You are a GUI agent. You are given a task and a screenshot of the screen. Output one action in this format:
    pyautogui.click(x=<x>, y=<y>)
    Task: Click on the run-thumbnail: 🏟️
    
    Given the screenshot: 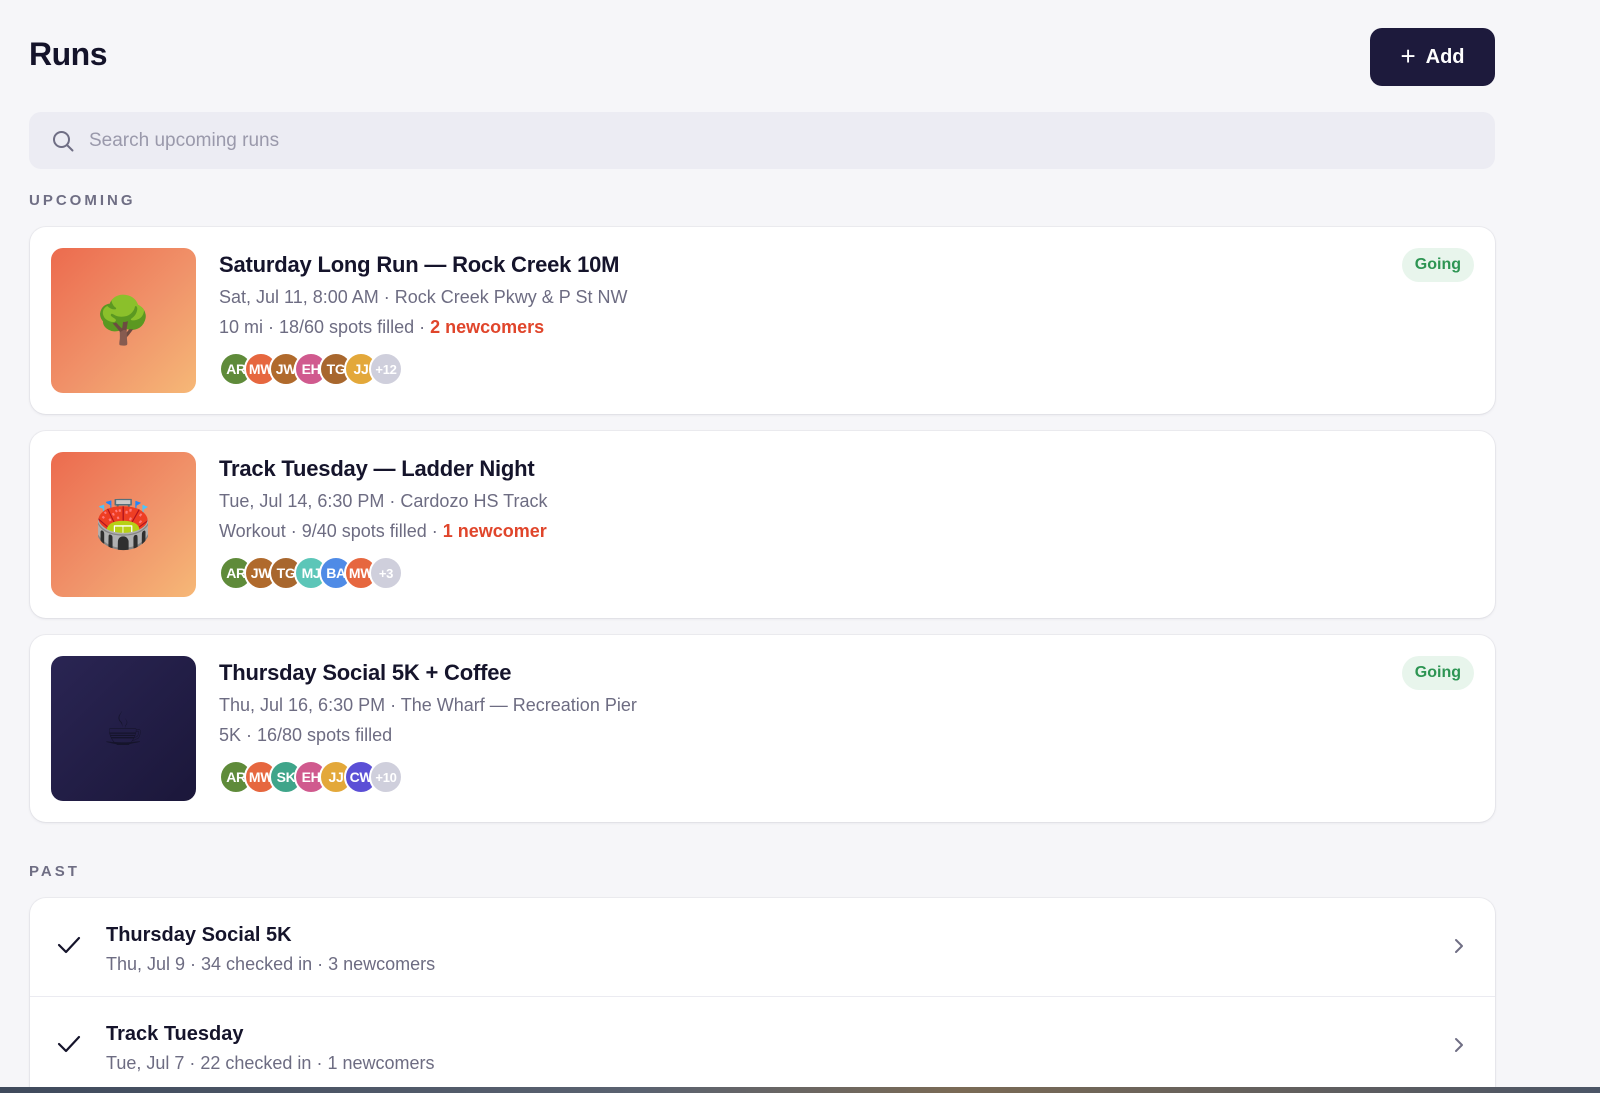 What is the action you would take?
    pyautogui.click(x=123, y=524)
    